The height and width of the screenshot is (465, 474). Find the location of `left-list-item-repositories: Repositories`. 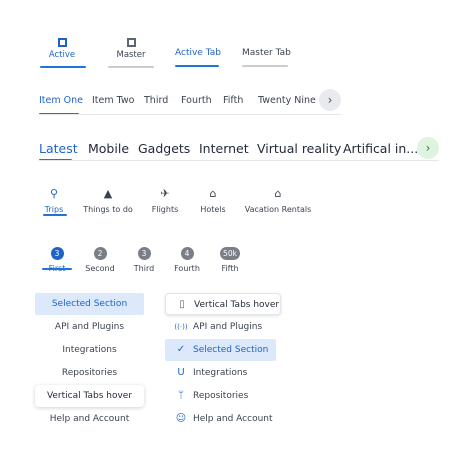

left-list-item-repositories: Repositories is located at coordinates (89, 373).